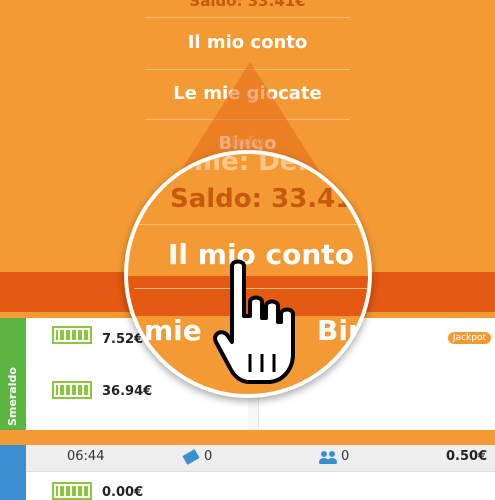  I want to click on card-price: 0.50€, so click(467, 456).